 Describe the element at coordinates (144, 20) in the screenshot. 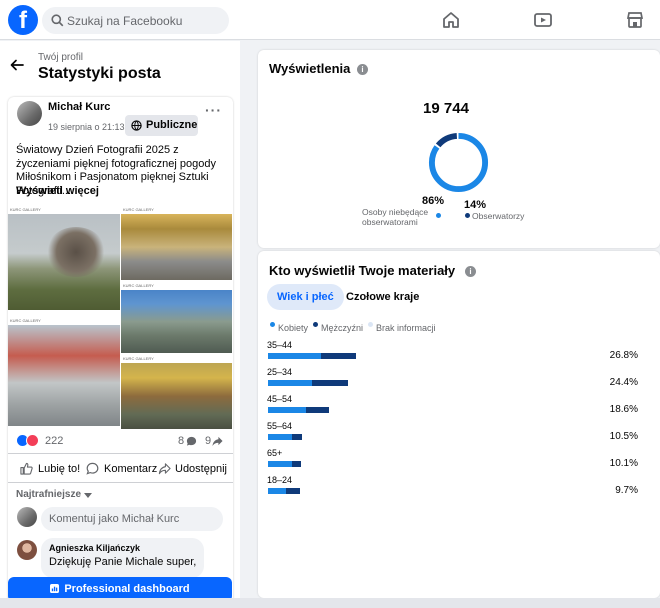

I see `search-input` at that location.